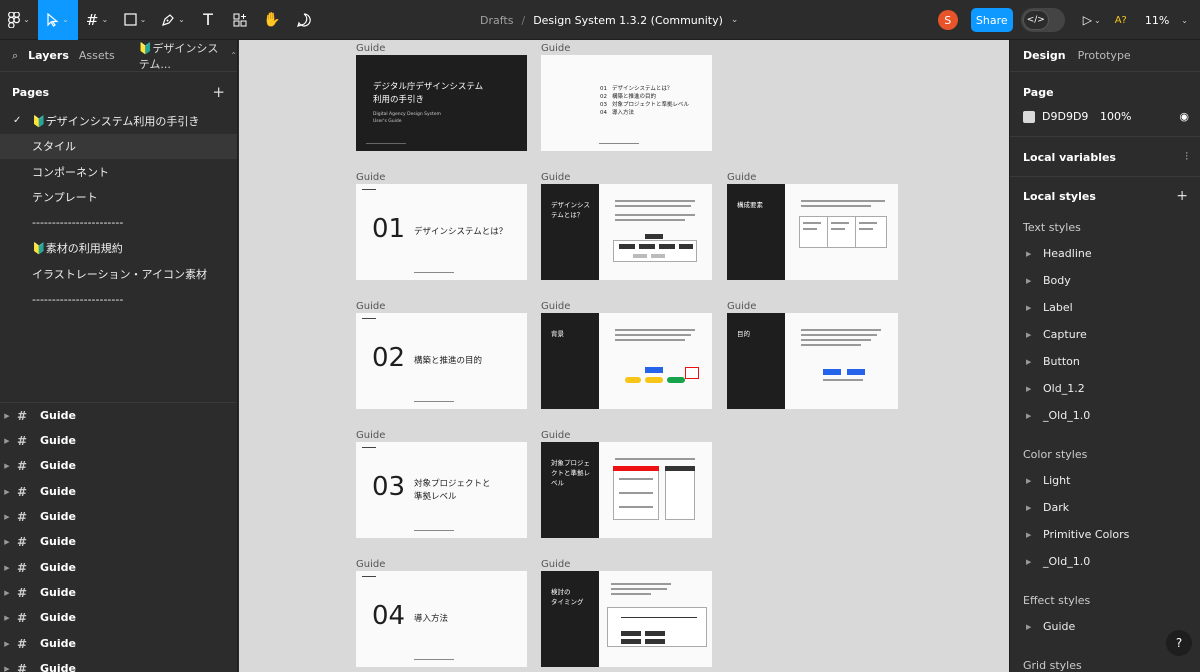  Describe the element at coordinates (173, 20) in the screenshot. I see `pen-tool-button: ⌄` at that location.